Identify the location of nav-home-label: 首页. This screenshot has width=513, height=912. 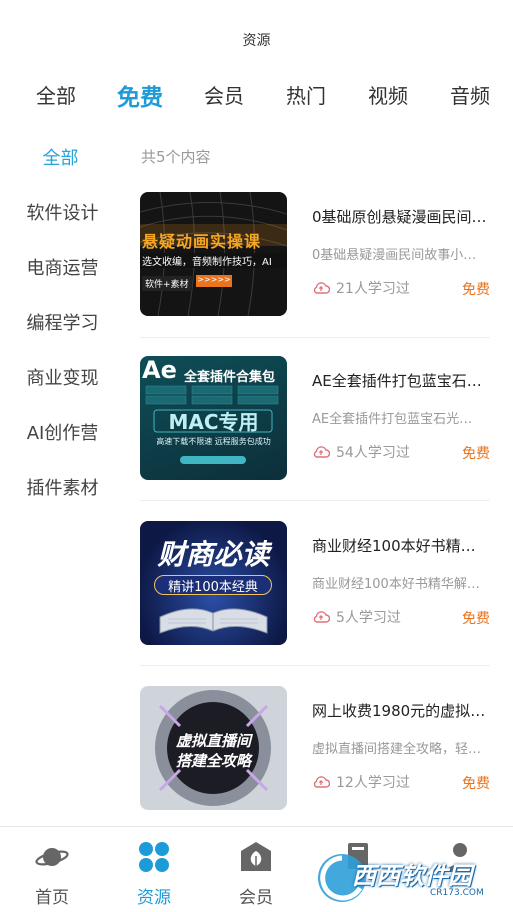
(52, 898).